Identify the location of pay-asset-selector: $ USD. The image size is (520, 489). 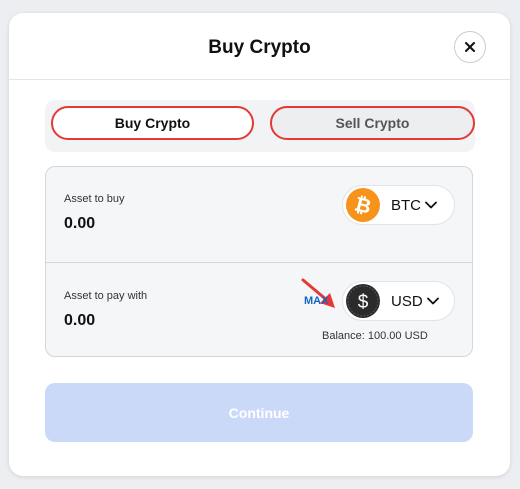
(398, 301).